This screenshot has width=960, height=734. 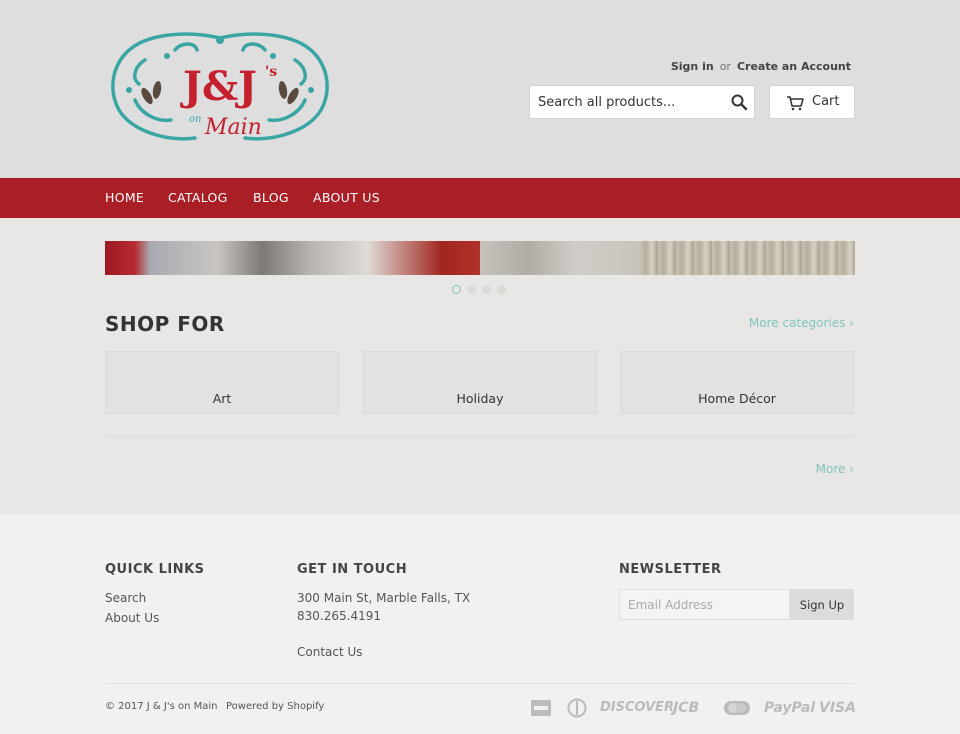 What do you see at coordinates (577, 708) in the screenshot?
I see `diners-club-icon` at bounding box center [577, 708].